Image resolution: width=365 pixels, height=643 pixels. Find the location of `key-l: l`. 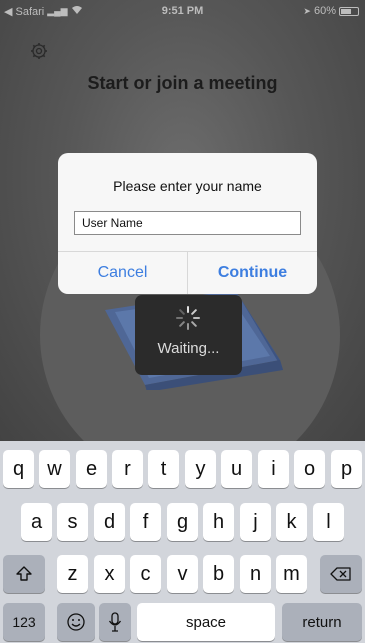

key-l: l is located at coordinates (328, 522).